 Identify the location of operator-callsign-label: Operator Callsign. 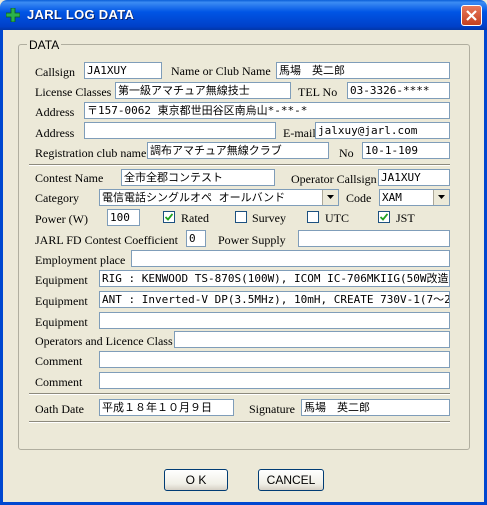
(334, 179).